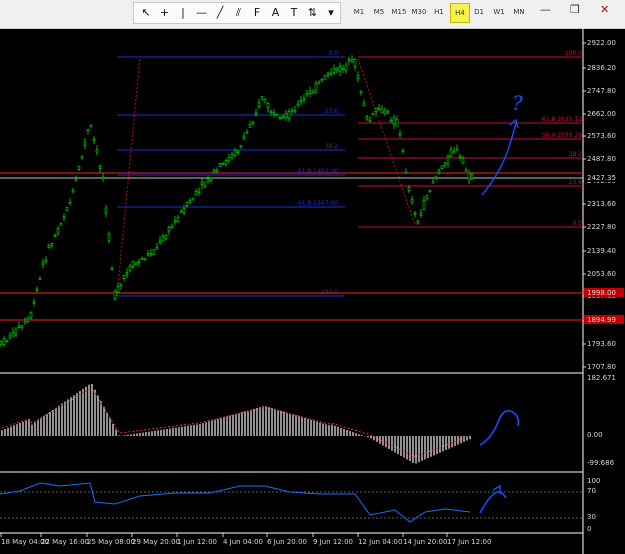 This screenshot has width=625, height=554. What do you see at coordinates (146, 13) in the screenshot?
I see `cursor-tool-icon: ↖` at bounding box center [146, 13].